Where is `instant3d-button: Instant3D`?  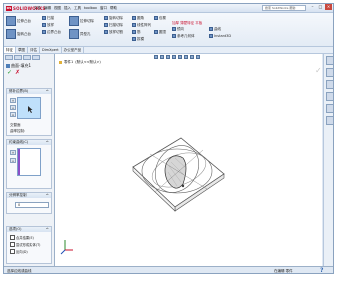 instant3d-button: Instant3D is located at coordinates (220, 36).